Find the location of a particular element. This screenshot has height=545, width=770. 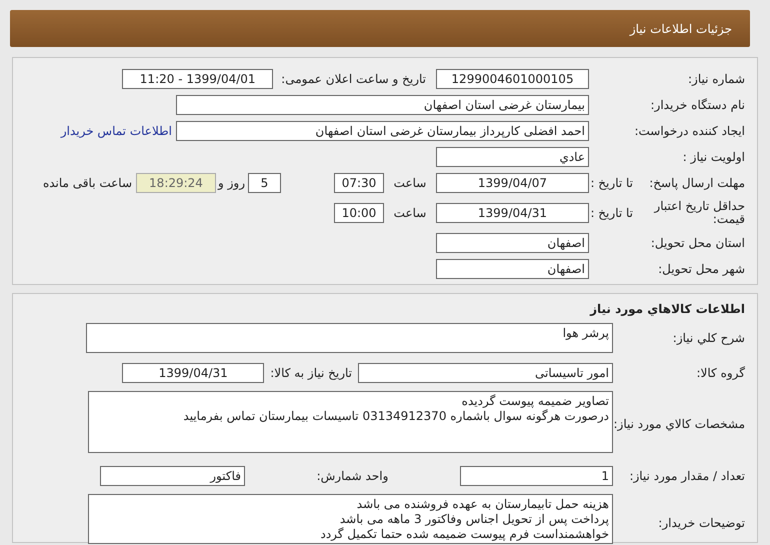

group-field: امور تاسیساتی is located at coordinates (485, 372).